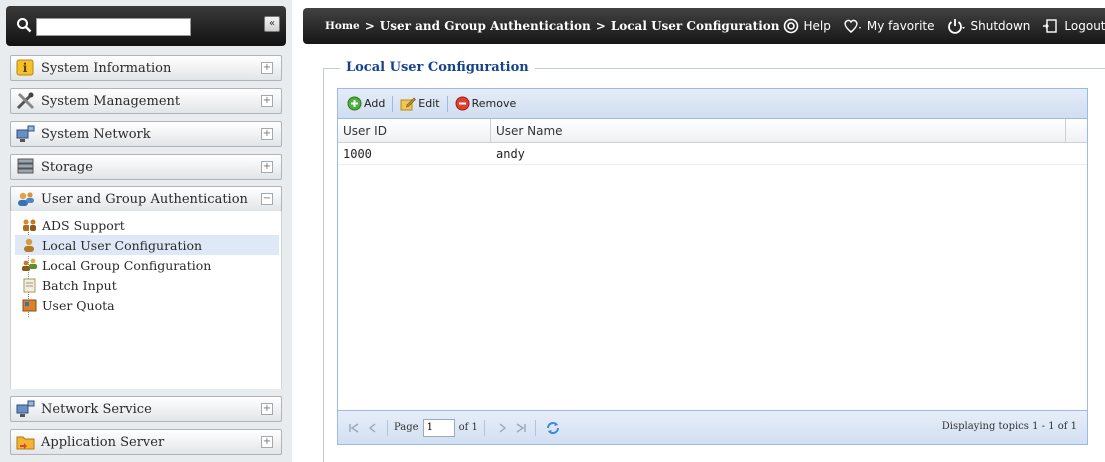  What do you see at coordinates (146, 409) in the screenshot?
I see `nav-network-service: Network Service +` at bounding box center [146, 409].